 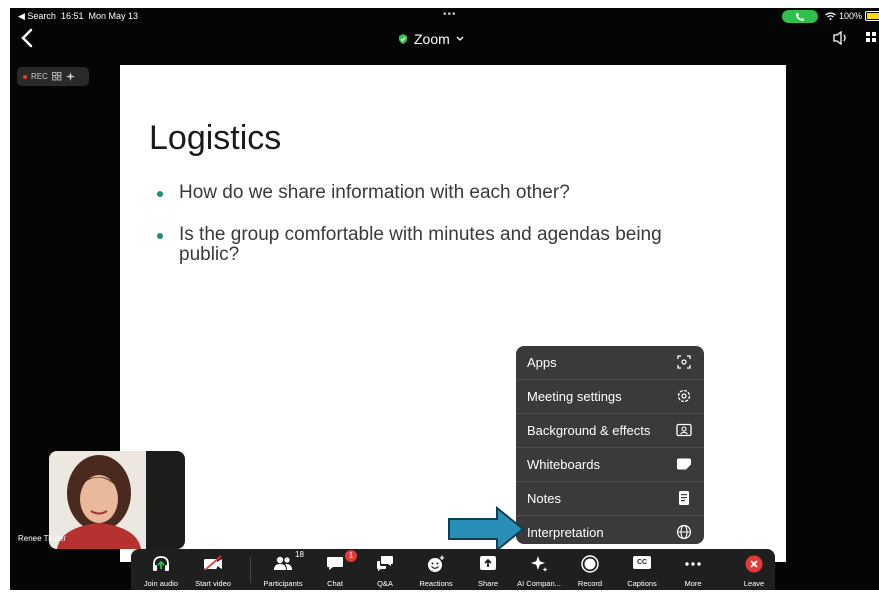 I want to click on menu-item-label: Background & effects, so click(x=589, y=430).